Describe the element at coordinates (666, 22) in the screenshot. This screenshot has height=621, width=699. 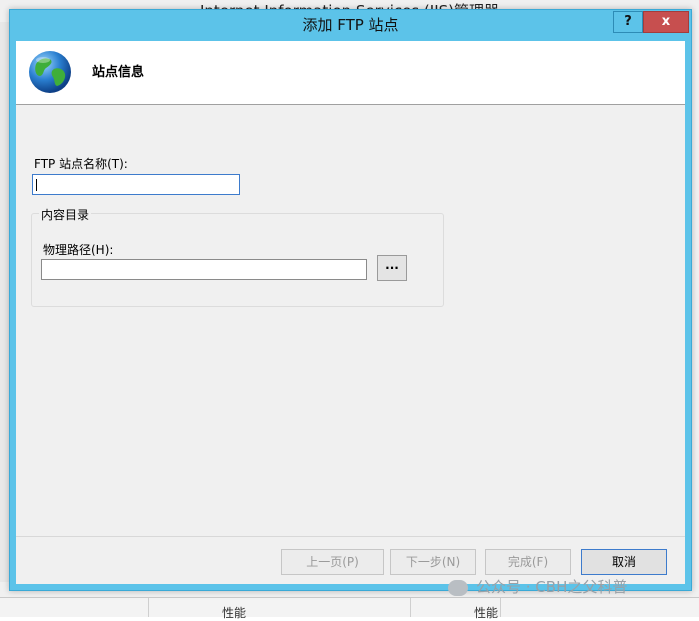
I see `close-button: x` at that location.